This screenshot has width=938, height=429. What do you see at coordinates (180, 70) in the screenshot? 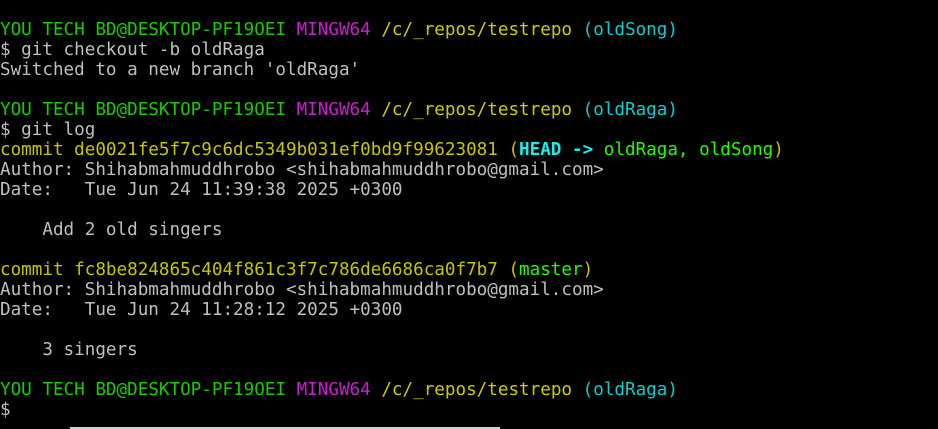
I see `command-output: Switched to a new branch 'oldRaga'` at bounding box center [180, 70].